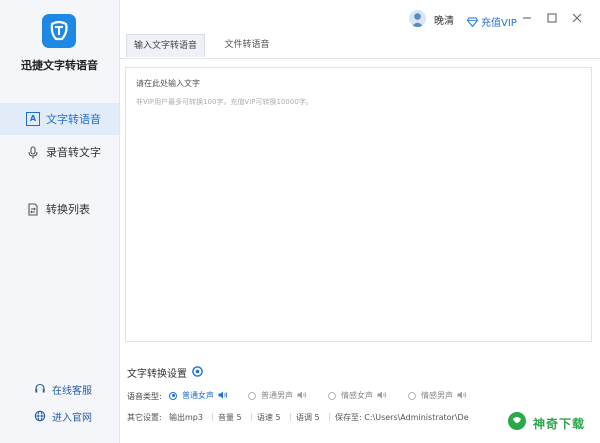 The height and width of the screenshot is (443, 600). Describe the element at coordinates (59, 65) in the screenshot. I see `app-name: 迅捷文字转语音` at that location.